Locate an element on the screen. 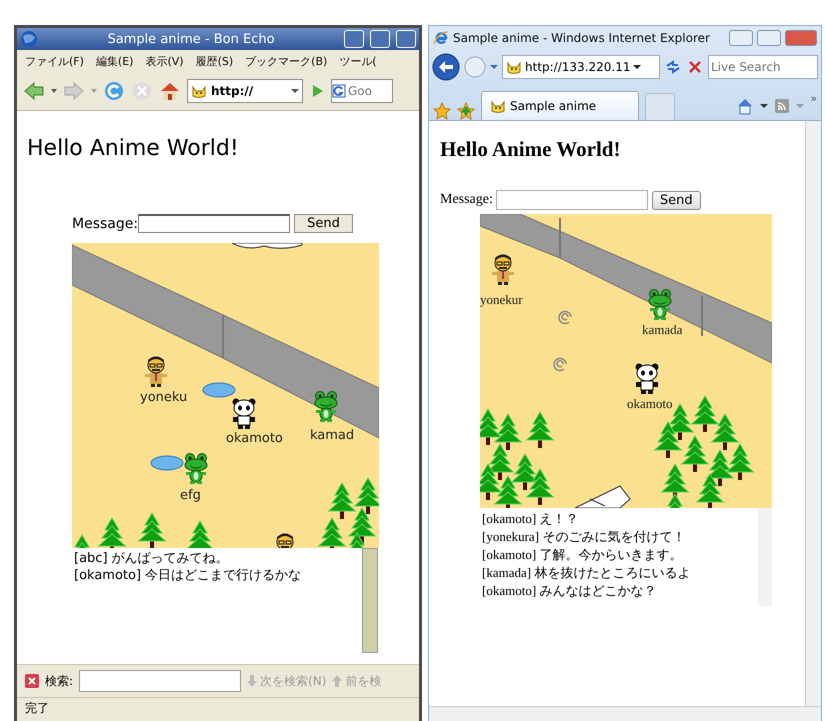 The image size is (825, 721). character-name: yoneku is located at coordinates (164, 397).